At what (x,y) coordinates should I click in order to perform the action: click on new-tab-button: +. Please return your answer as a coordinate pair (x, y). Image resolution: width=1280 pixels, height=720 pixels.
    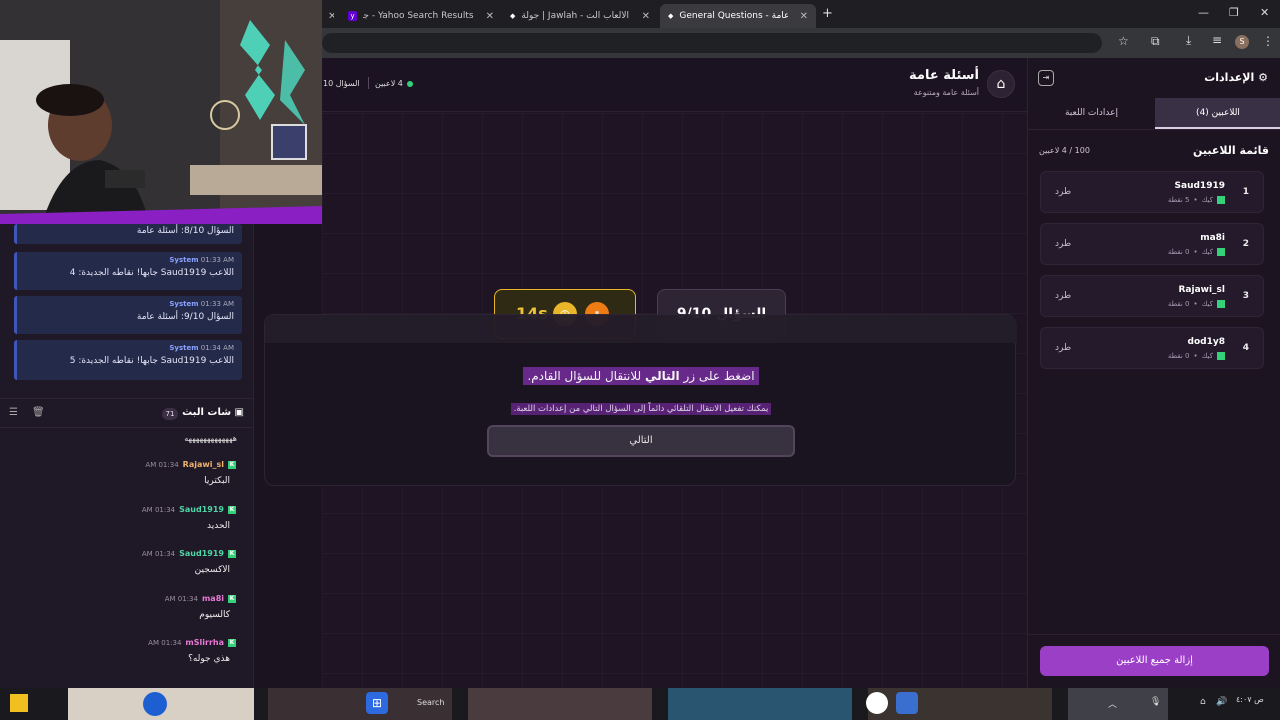
    Looking at the image, I should click on (827, 13).